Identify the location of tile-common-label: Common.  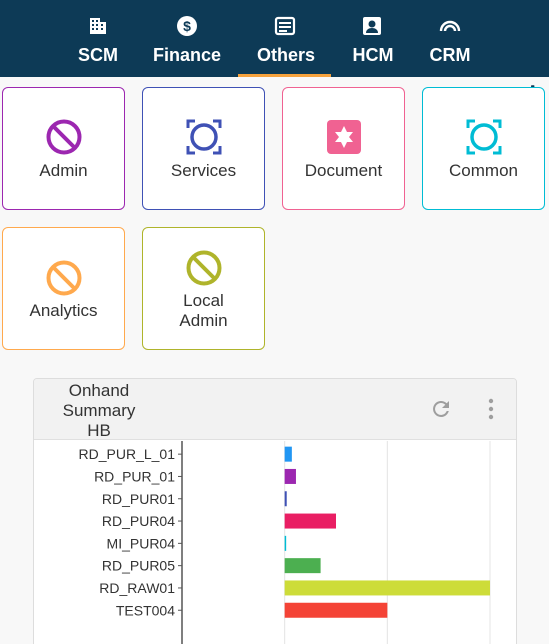
(483, 170).